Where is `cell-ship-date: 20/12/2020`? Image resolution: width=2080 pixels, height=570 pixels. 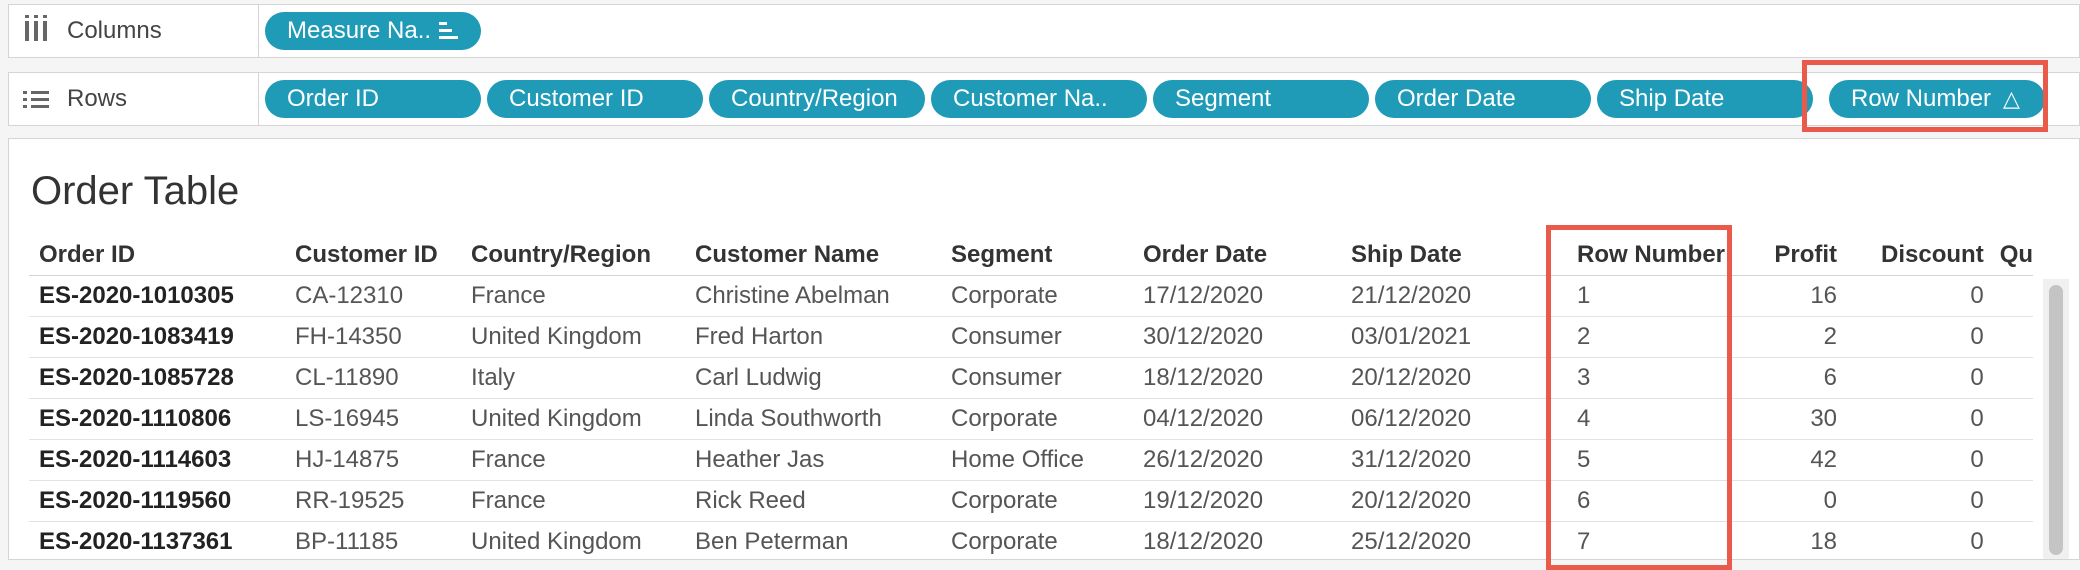
cell-ship-date: 20/12/2020 is located at coordinates (1463, 378).